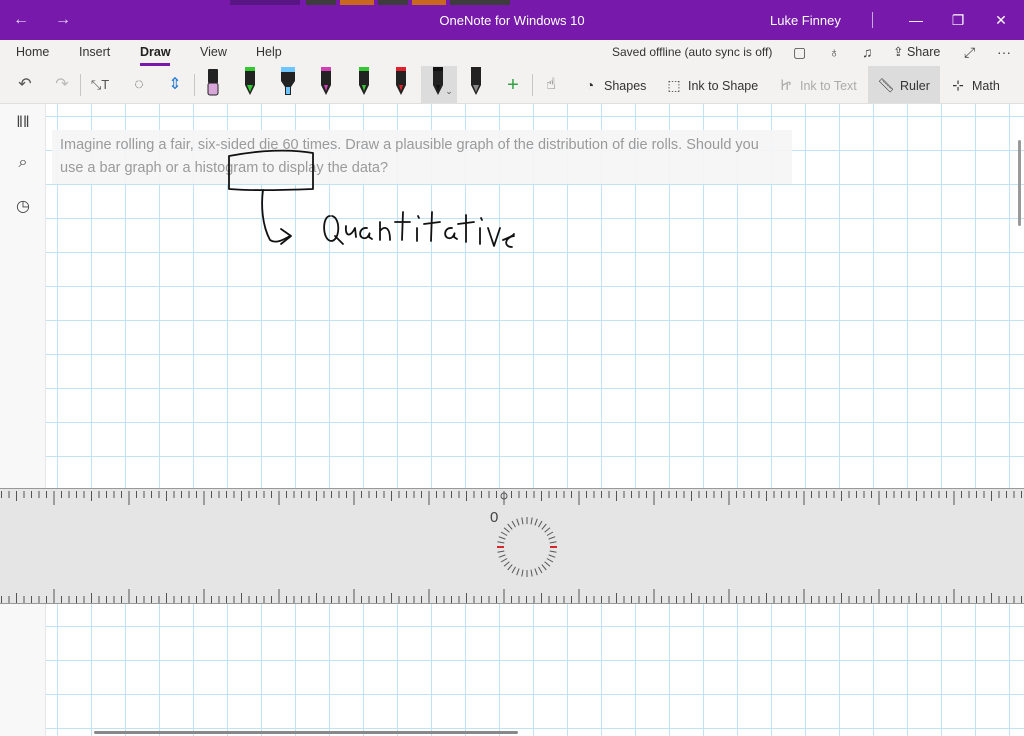 The height and width of the screenshot is (736, 1024). What do you see at coordinates (62, 85) in the screenshot?
I see `redo-icon: ↷` at bounding box center [62, 85].